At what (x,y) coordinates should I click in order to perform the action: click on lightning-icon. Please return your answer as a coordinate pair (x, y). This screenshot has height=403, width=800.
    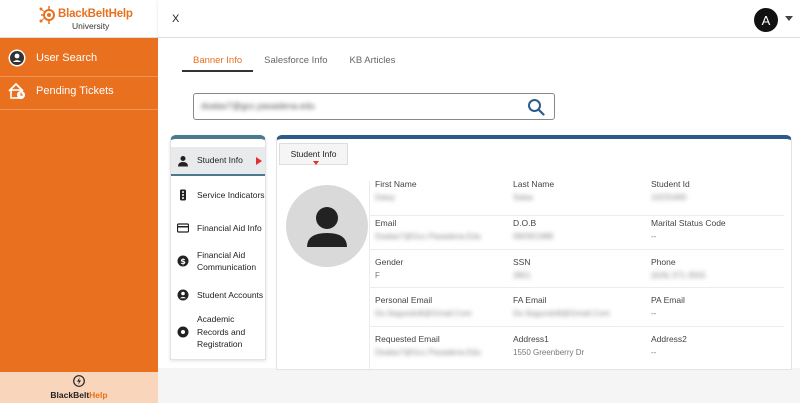
    Looking at the image, I should click on (79, 381).